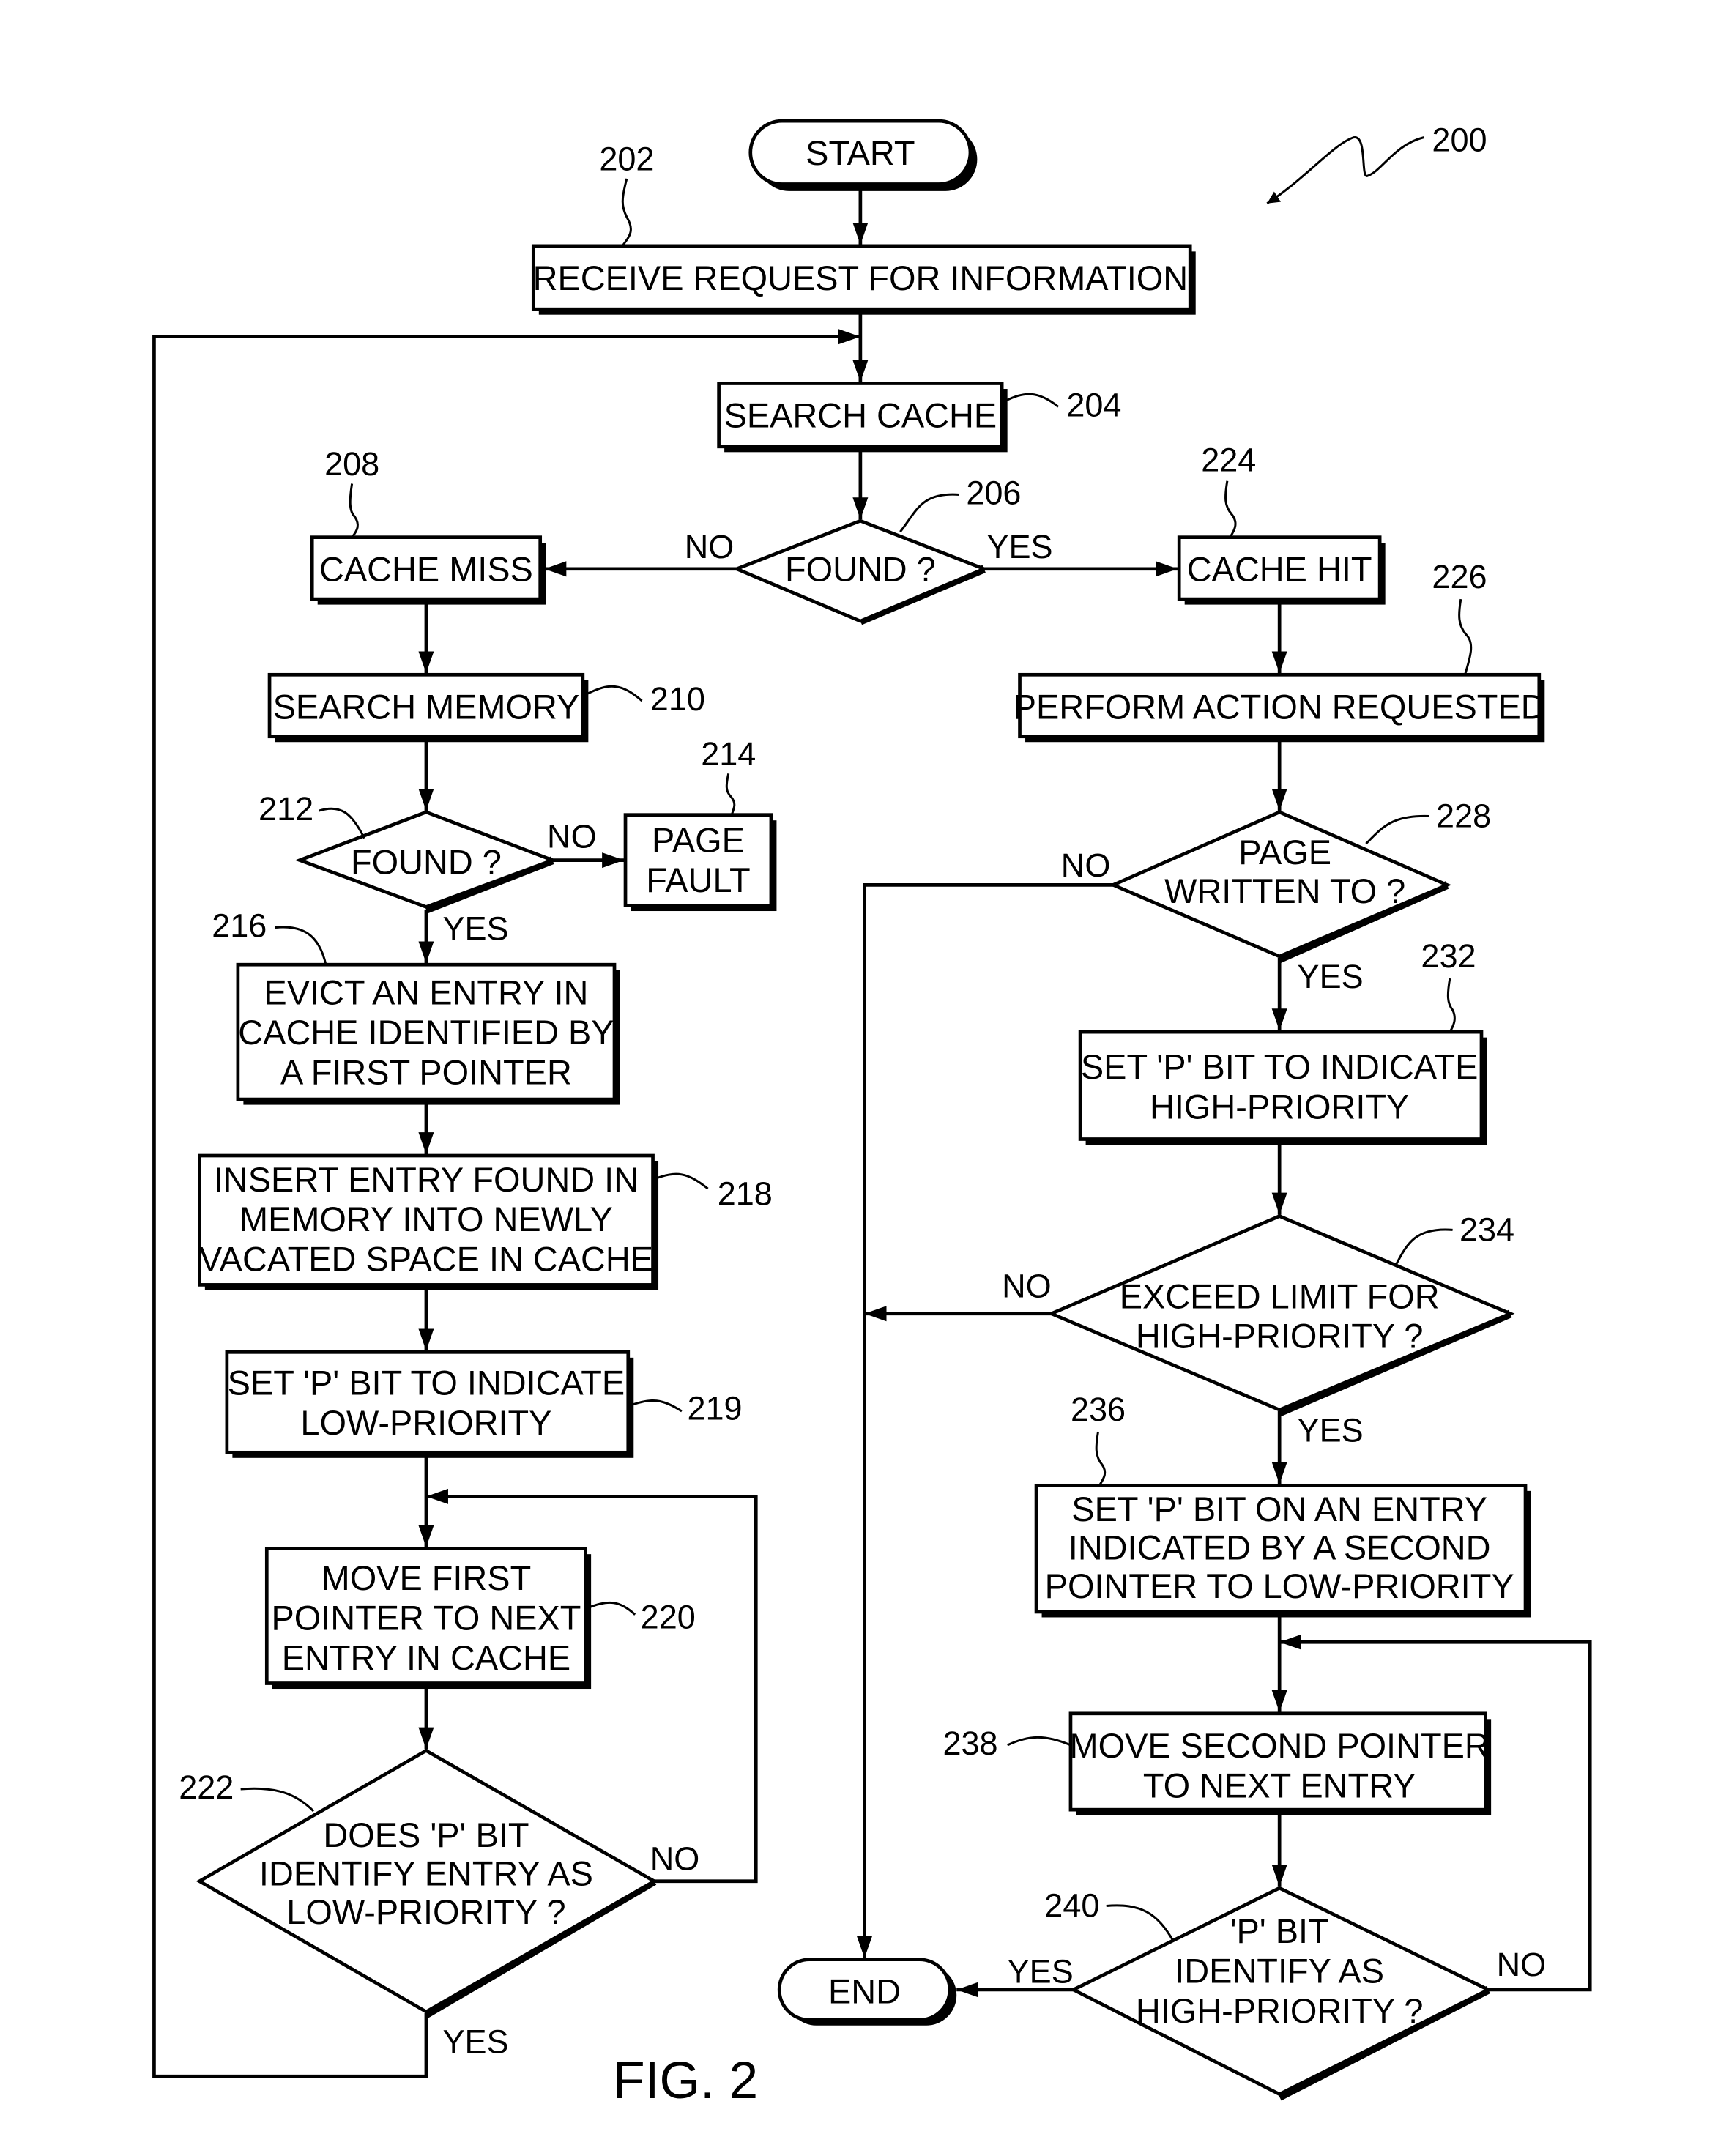  I want to click on node-220-text-line1: MOVE FIRST, so click(426, 1578).